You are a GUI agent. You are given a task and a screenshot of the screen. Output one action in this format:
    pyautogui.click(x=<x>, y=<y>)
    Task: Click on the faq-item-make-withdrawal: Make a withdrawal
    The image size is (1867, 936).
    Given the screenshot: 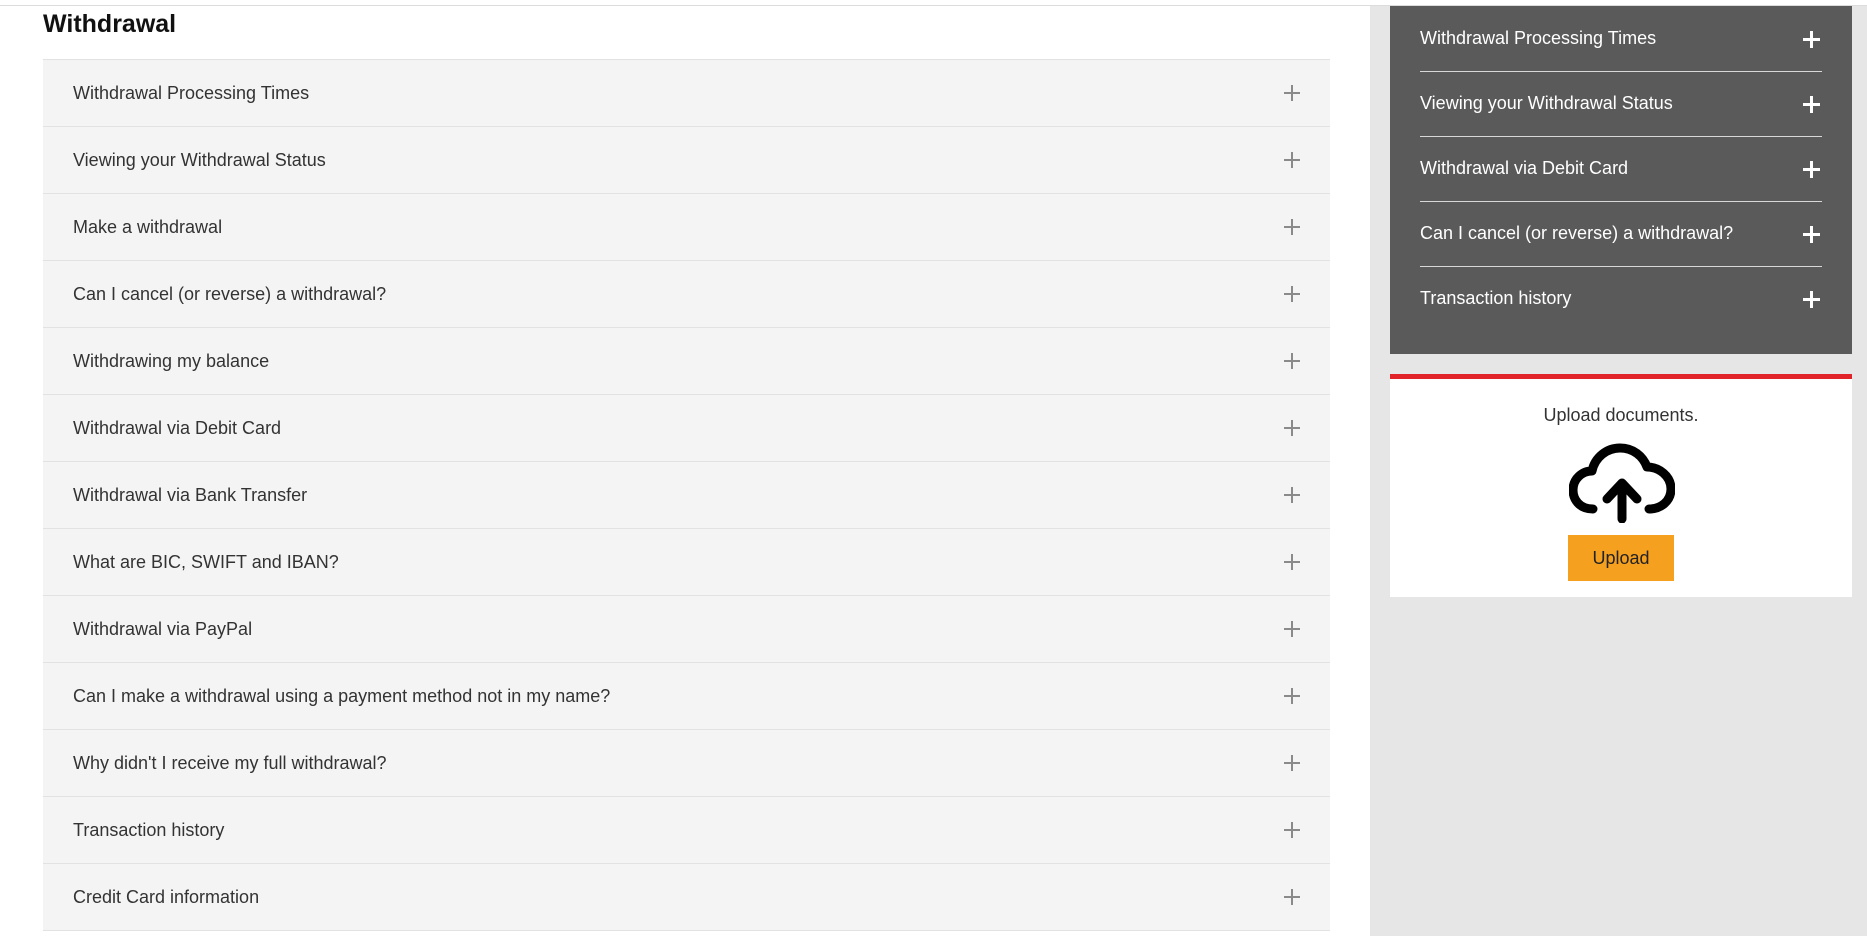 What is the action you would take?
    pyautogui.click(x=686, y=227)
    